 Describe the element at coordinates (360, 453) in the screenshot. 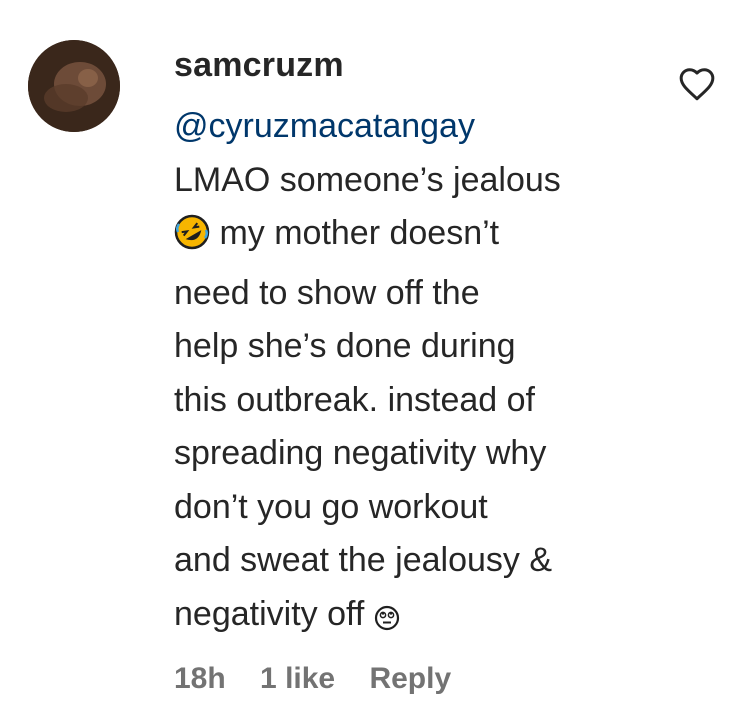

I see `comment-line: spreading negativity why` at that location.